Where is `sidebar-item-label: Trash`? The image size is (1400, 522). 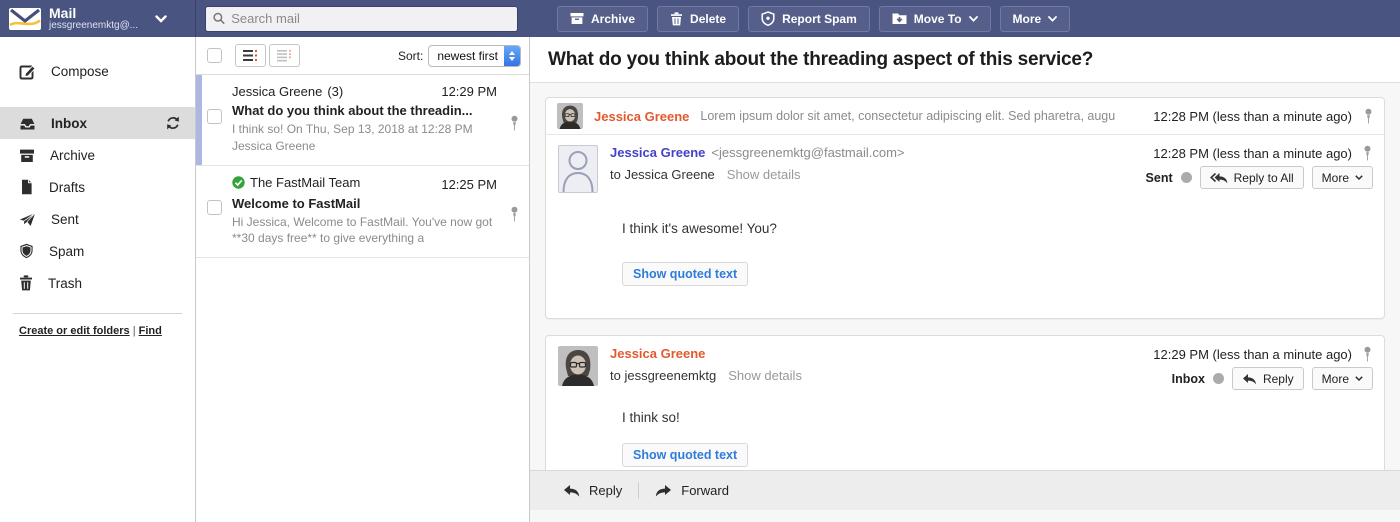
sidebar-item-label: Trash is located at coordinates (65, 283).